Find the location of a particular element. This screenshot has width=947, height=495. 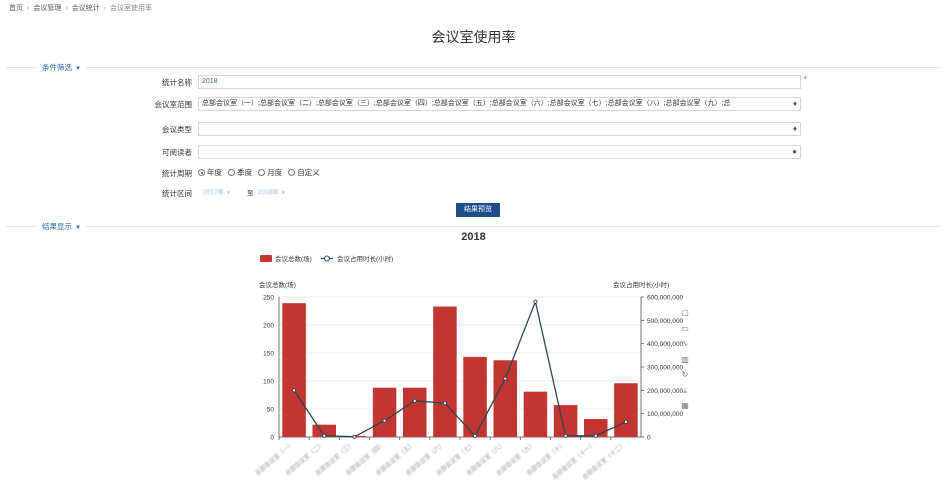

y-tick-label: 250 is located at coordinates (268, 298).